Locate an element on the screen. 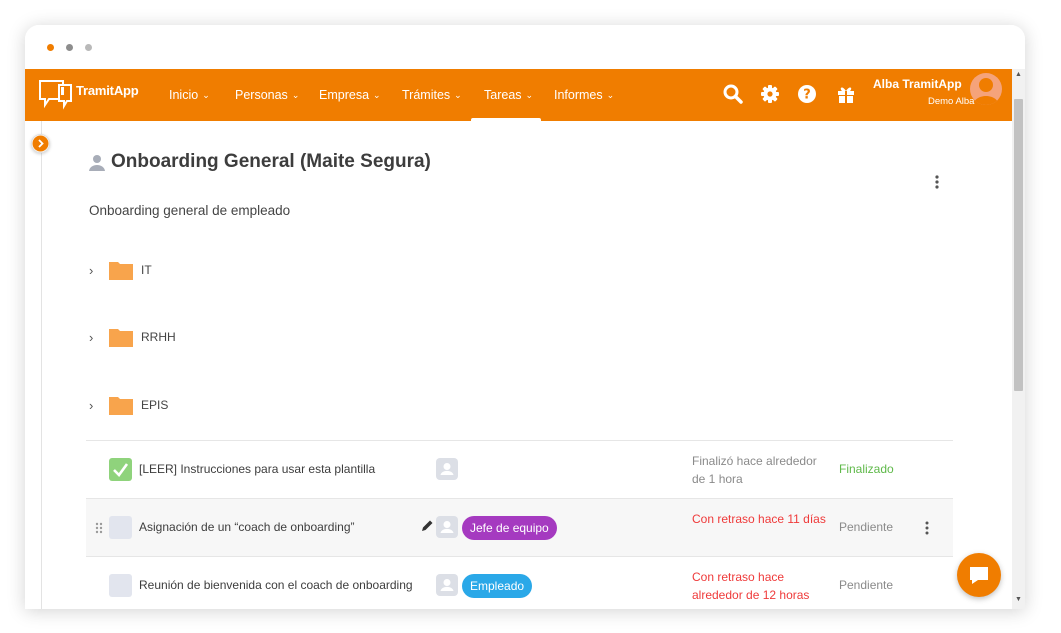 This screenshot has width=1061, height=633. check-icon is located at coordinates (121, 470).